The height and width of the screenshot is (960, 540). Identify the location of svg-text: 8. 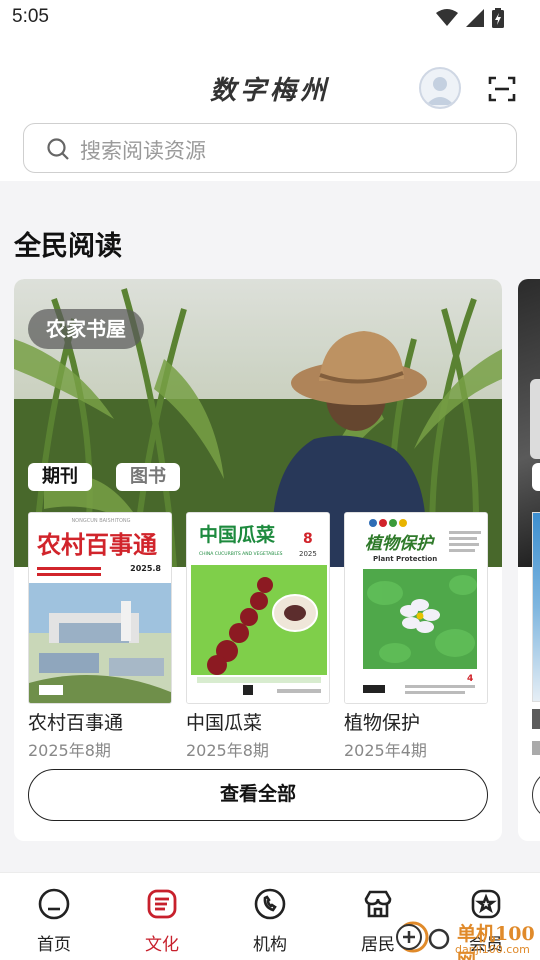
(308, 539).